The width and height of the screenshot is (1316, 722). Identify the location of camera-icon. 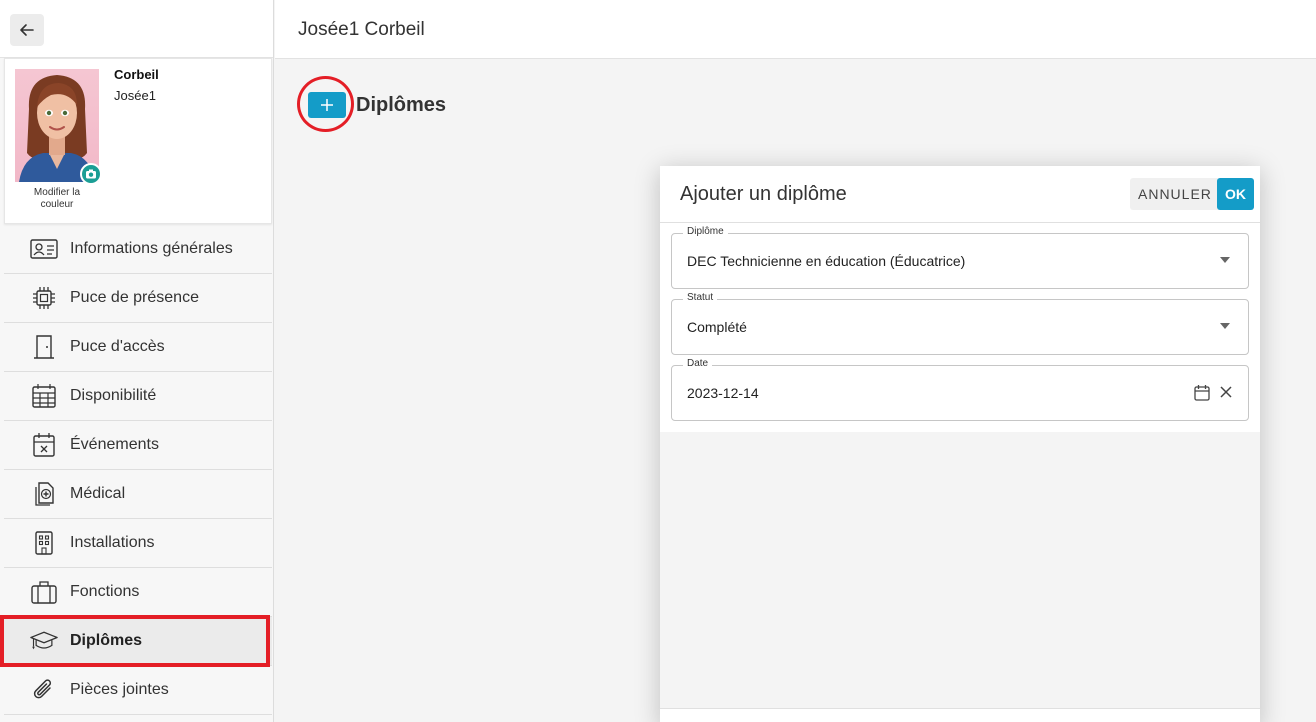
(91, 174).